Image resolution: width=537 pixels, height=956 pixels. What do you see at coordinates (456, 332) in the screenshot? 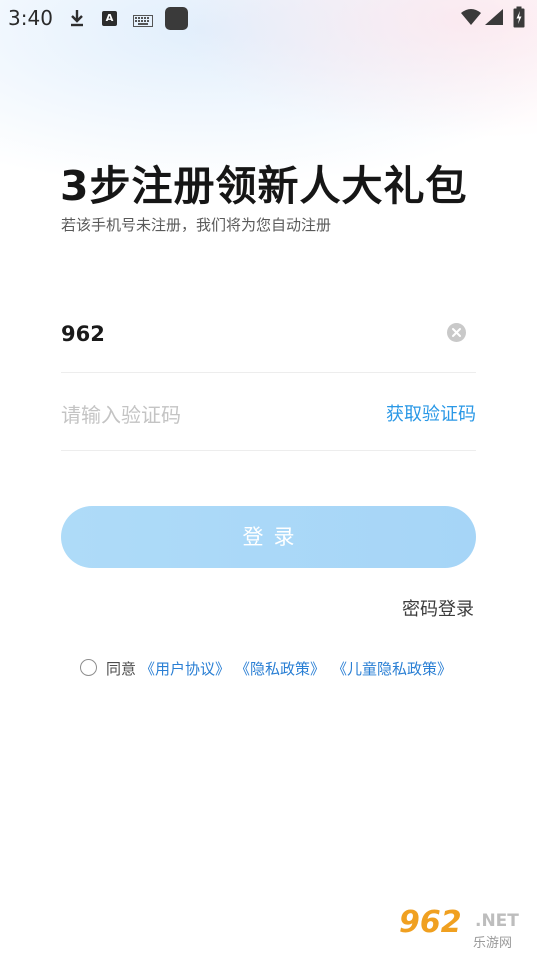
I see `clear-icon` at bounding box center [456, 332].